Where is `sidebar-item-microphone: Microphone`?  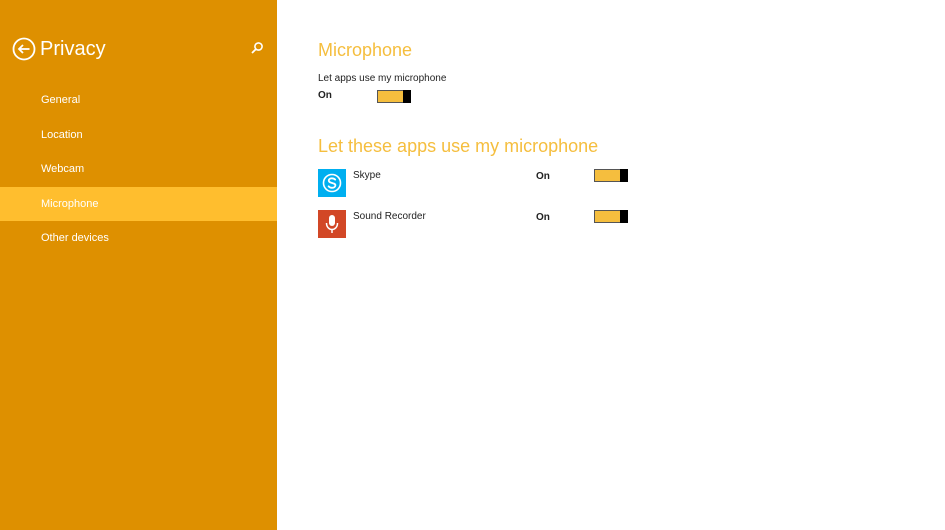 sidebar-item-microphone: Microphone is located at coordinates (138, 203).